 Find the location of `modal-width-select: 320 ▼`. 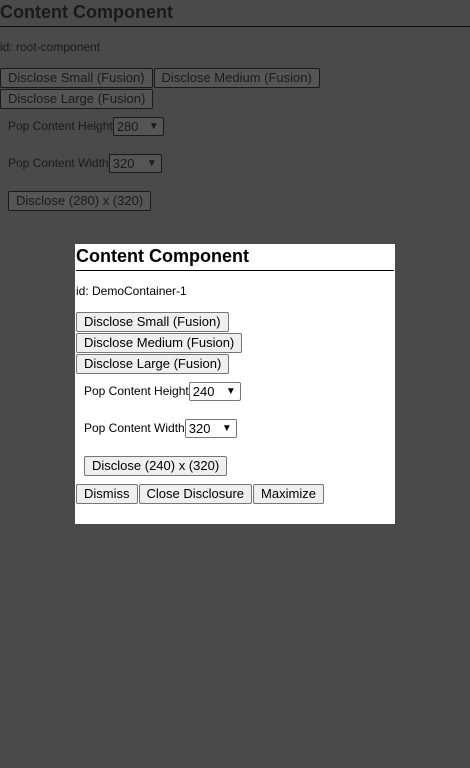

modal-width-select: 320 ▼ is located at coordinates (210, 428).